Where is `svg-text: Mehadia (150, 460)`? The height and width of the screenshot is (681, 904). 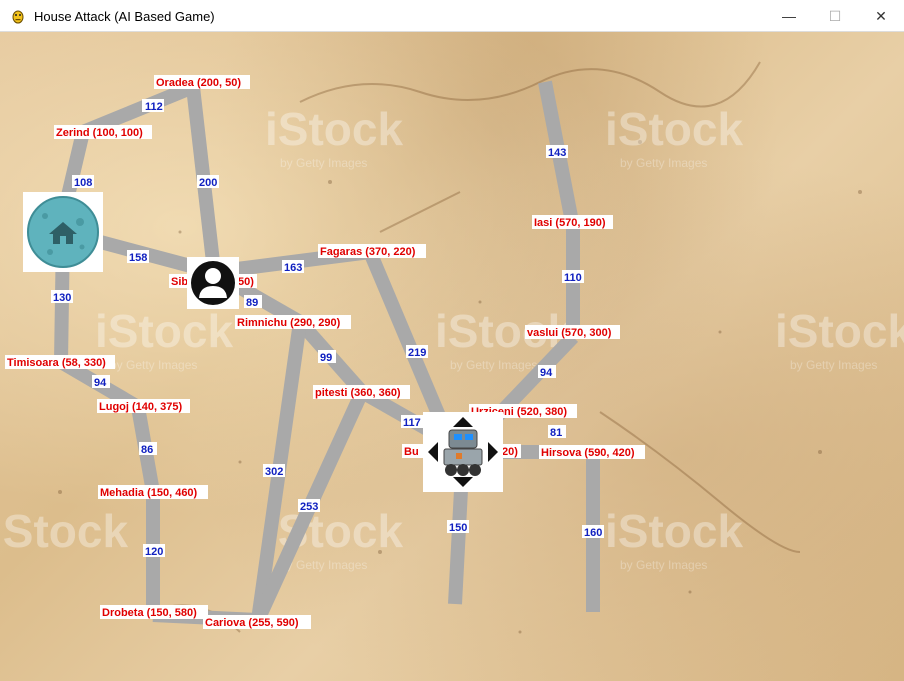
svg-text: Mehadia (150, 460) is located at coordinates (149, 493).